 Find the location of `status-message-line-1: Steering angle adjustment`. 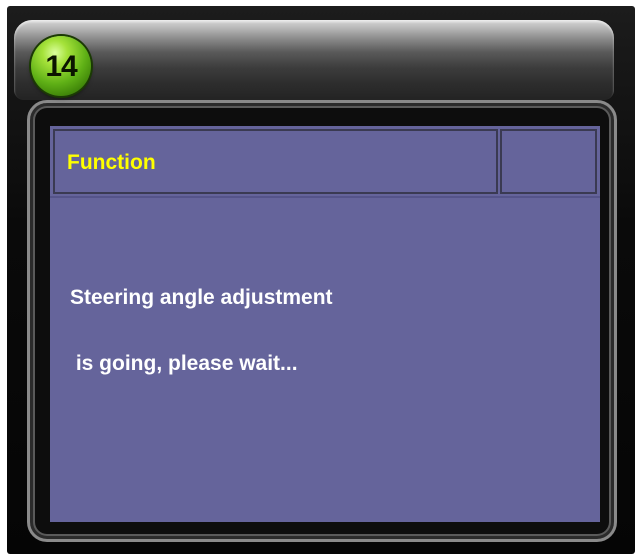

status-message-line-1: Steering angle adjustment is located at coordinates (201, 297).